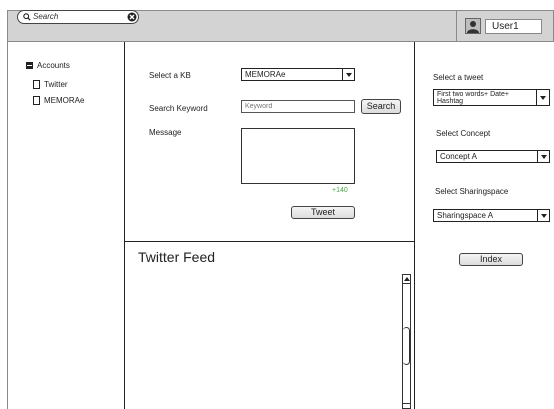 This screenshot has width=554, height=409. What do you see at coordinates (406, 346) in the screenshot?
I see `scroll-thumb` at bounding box center [406, 346].